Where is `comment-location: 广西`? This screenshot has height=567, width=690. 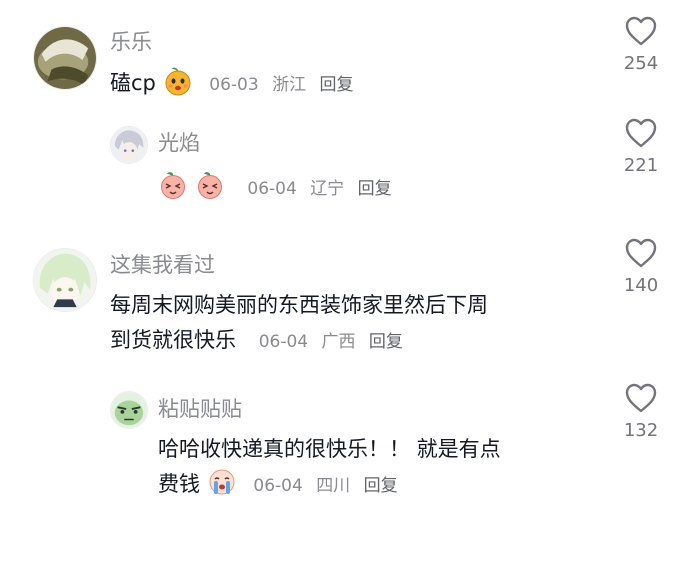 comment-location: 广西 is located at coordinates (338, 342).